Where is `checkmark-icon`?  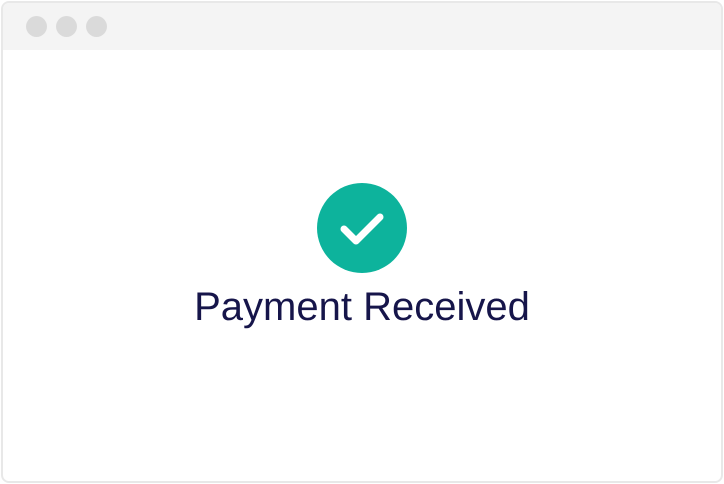 checkmark-icon is located at coordinates (362, 228).